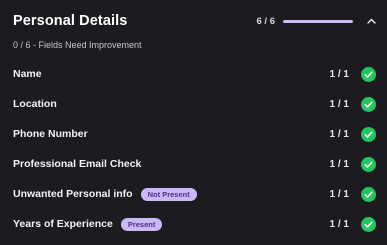 The height and width of the screenshot is (245, 387). I want to click on row-label: Professional Email Check, so click(77, 164).